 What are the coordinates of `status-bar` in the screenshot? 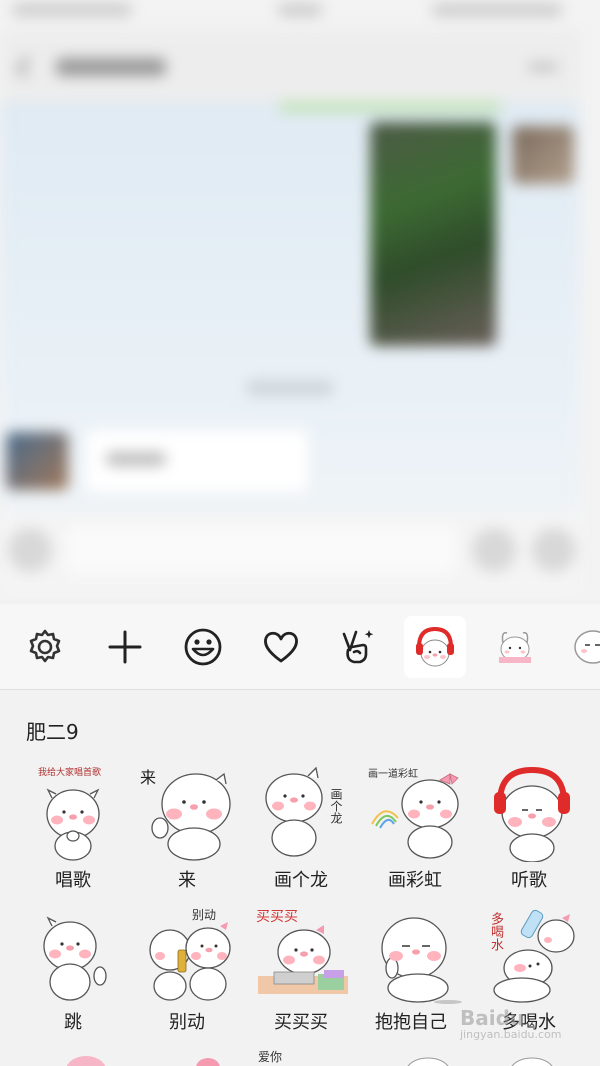 It's located at (290, 15).